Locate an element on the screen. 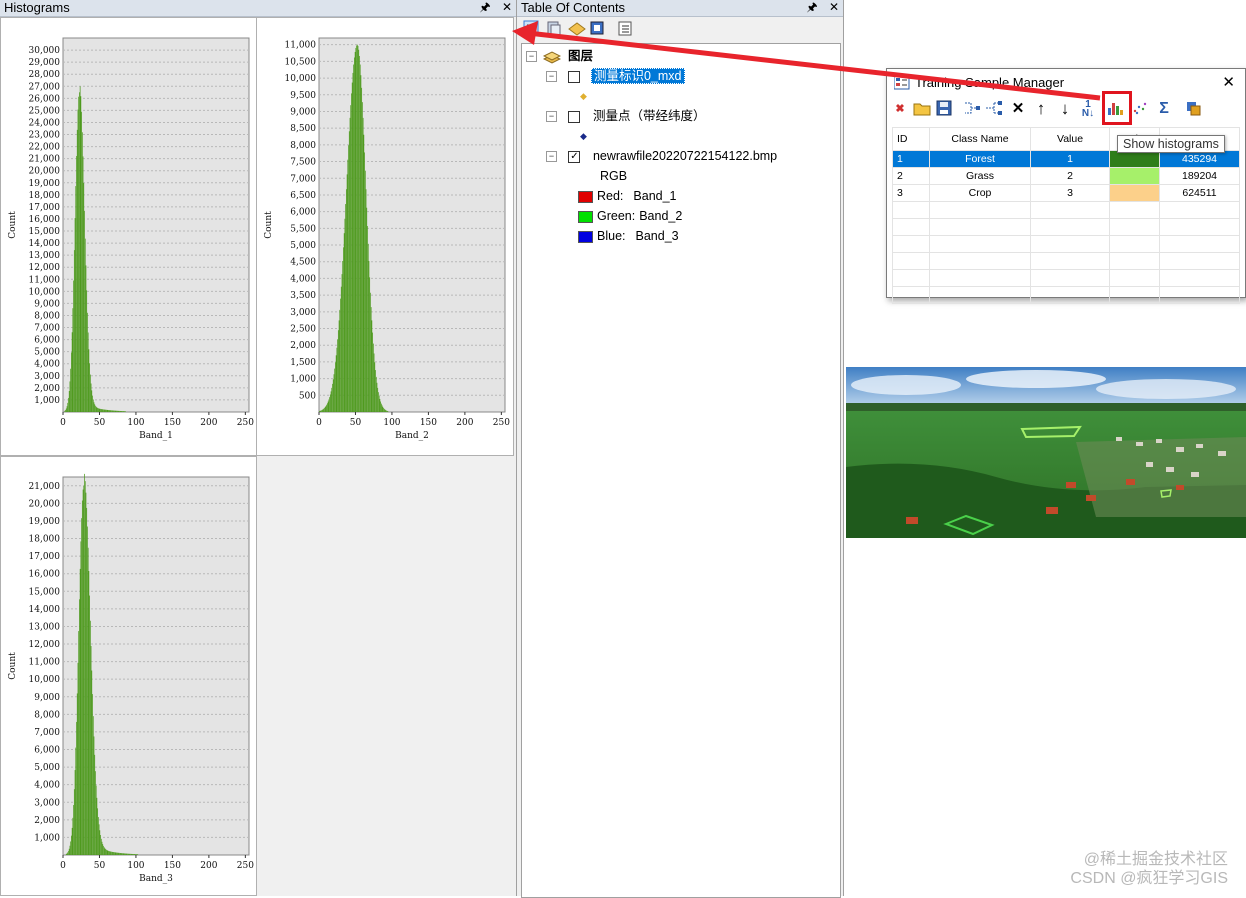 The image size is (1246, 898). tree-layer-1: − 测量点（带经纬度） is located at coordinates (625, 116).